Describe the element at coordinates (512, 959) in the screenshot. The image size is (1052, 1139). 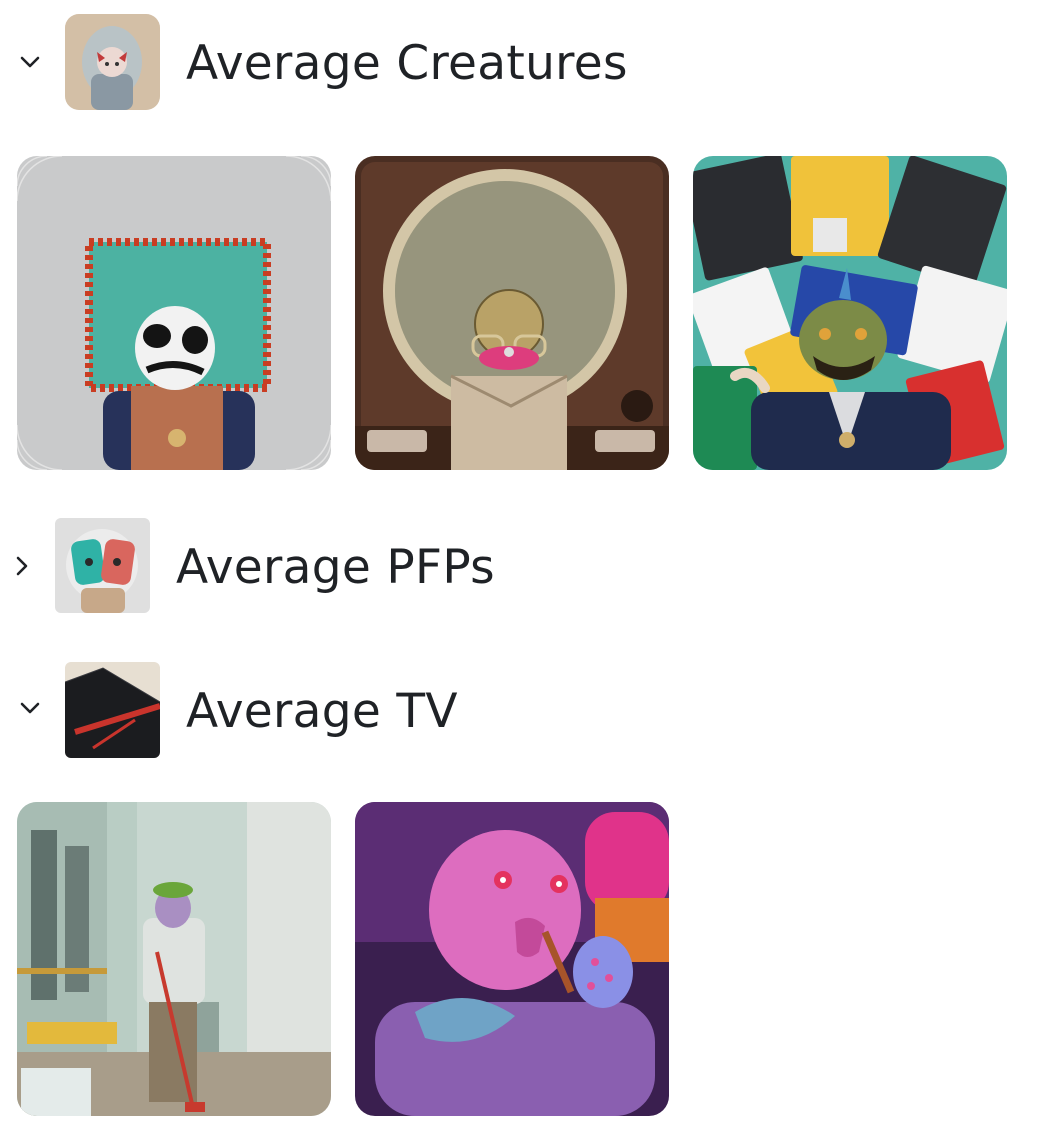
I see `tv-pink-creature` at that location.